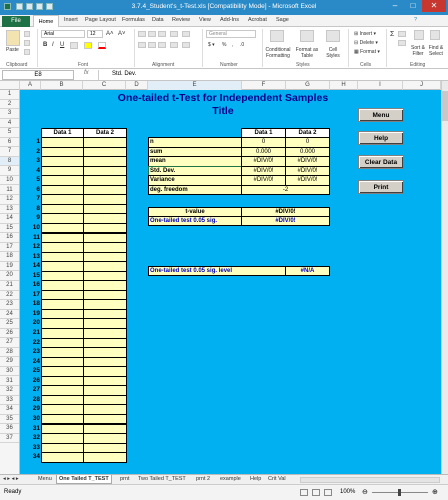 The height and width of the screenshot is (500, 448). Describe the element at coordinates (9, 171) in the screenshot. I see `row-header: 9` at that location.